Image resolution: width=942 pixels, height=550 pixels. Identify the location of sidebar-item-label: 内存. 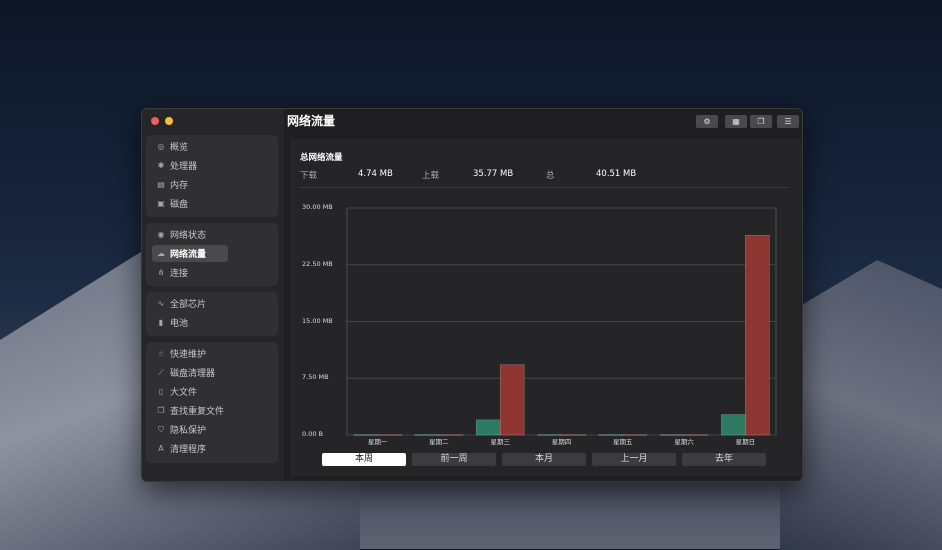
(179, 186).